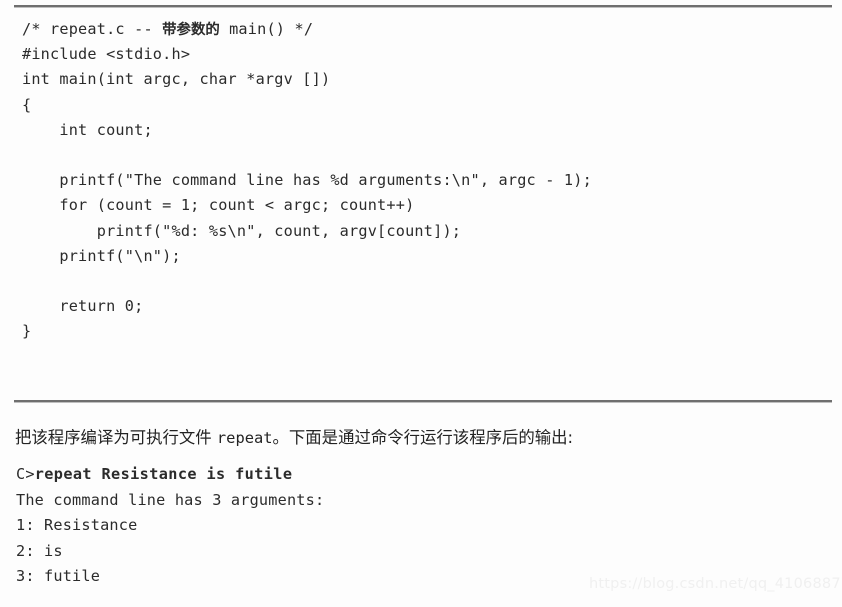 This screenshot has width=842, height=607. What do you see at coordinates (101, 255) in the screenshot?
I see `code-line: printf("\n");` at bounding box center [101, 255].